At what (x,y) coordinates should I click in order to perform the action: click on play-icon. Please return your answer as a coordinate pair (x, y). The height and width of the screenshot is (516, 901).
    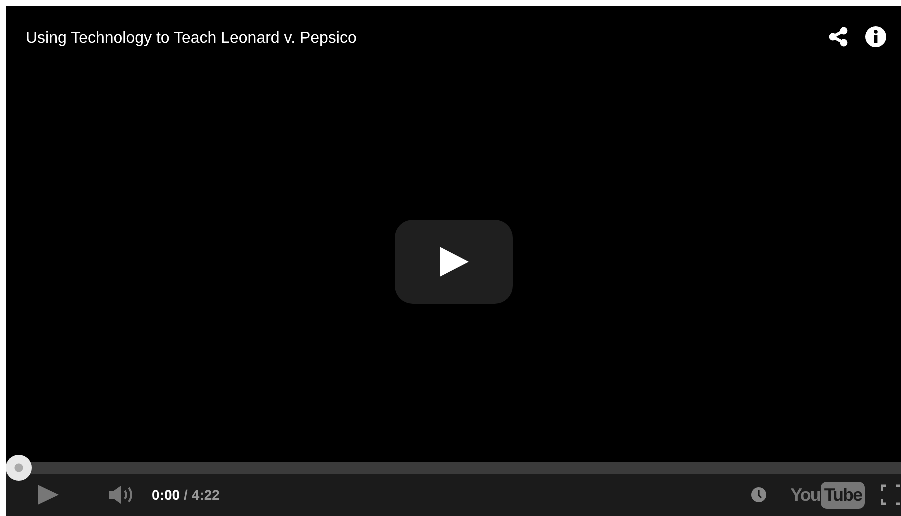
    Looking at the image, I should click on (48, 495).